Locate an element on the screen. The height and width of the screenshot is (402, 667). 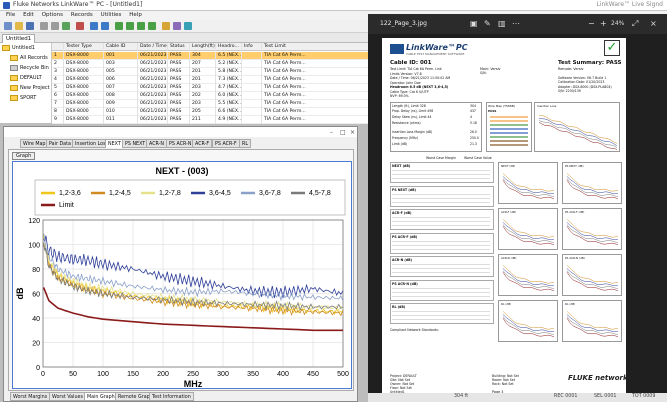
import-icon is located at coordinates (44, 26).